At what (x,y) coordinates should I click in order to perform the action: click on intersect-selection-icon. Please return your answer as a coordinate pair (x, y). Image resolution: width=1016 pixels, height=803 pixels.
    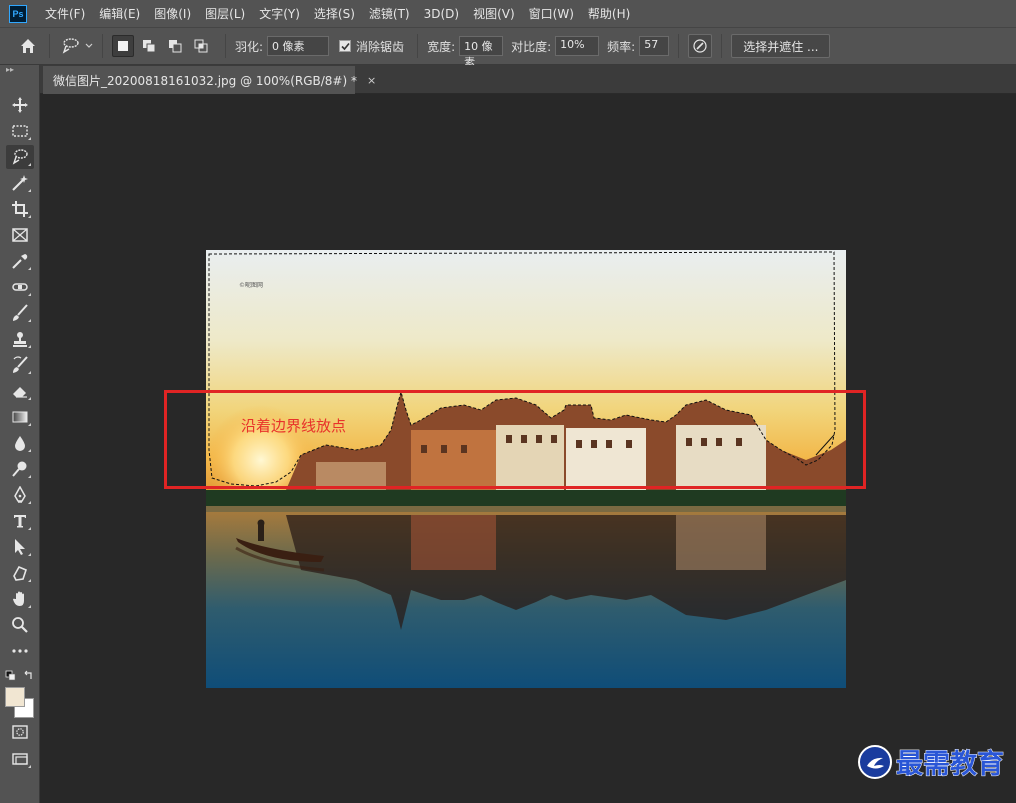
    Looking at the image, I should click on (201, 46).